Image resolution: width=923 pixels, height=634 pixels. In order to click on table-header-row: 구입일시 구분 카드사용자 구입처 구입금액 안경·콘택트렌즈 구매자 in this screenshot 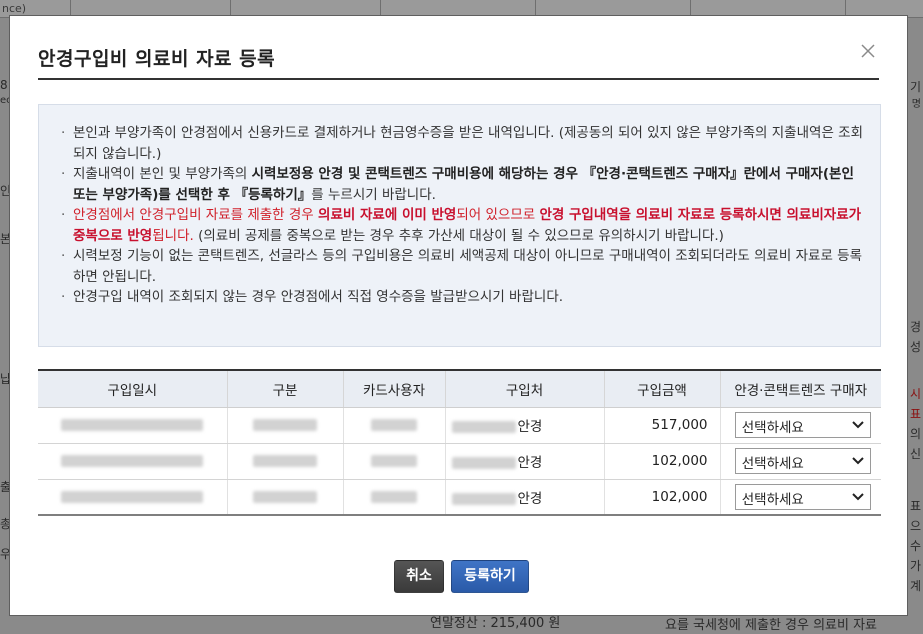, I will do `click(459, 389)`.